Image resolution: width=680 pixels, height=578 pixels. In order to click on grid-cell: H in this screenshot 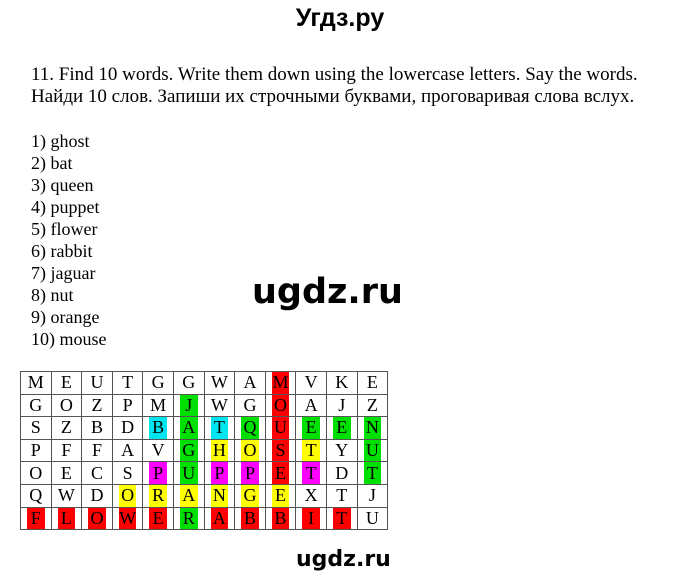, I will do `click(219, 450)`.